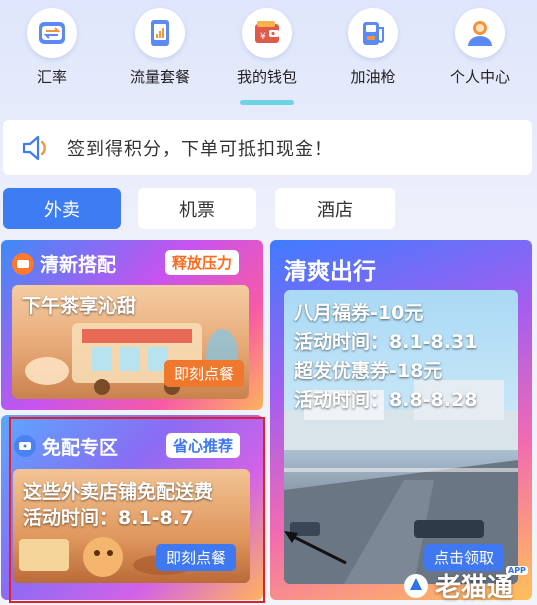 This screenshot has height=605, width=537. I want to click on profile-icon, so click(480, 33).